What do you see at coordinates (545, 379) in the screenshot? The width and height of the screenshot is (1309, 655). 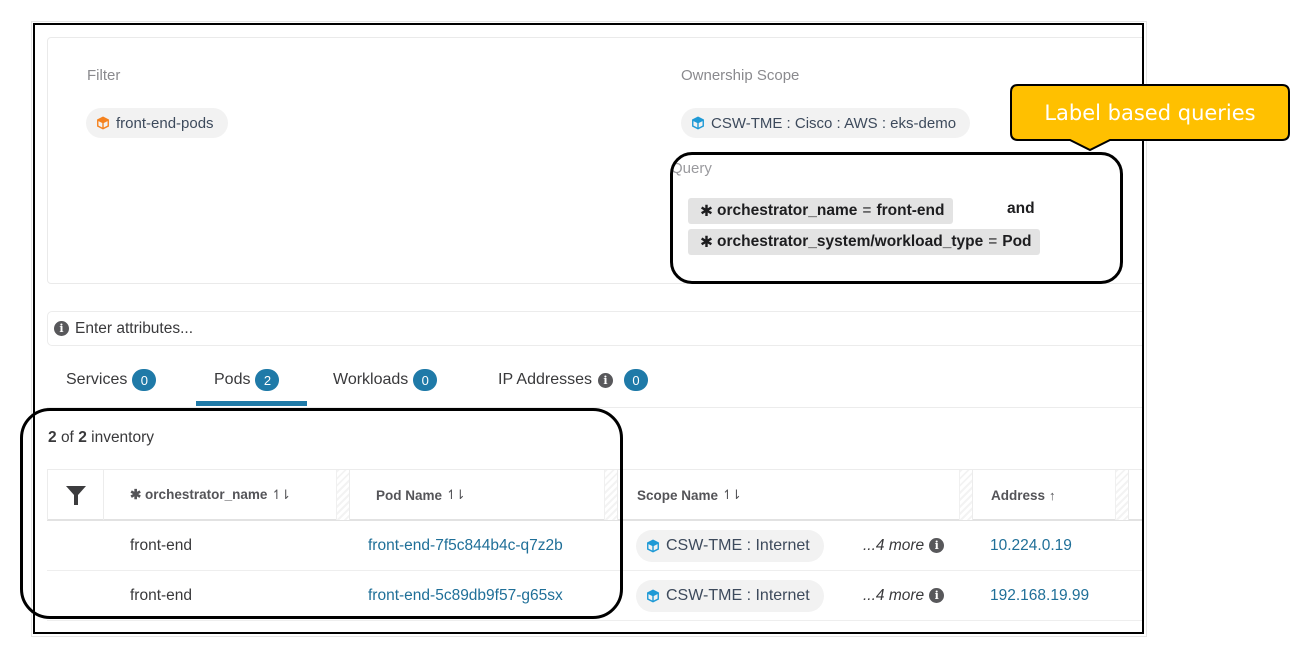 I see `tab-label: IP Addresses` at bounding box center [545, 379].